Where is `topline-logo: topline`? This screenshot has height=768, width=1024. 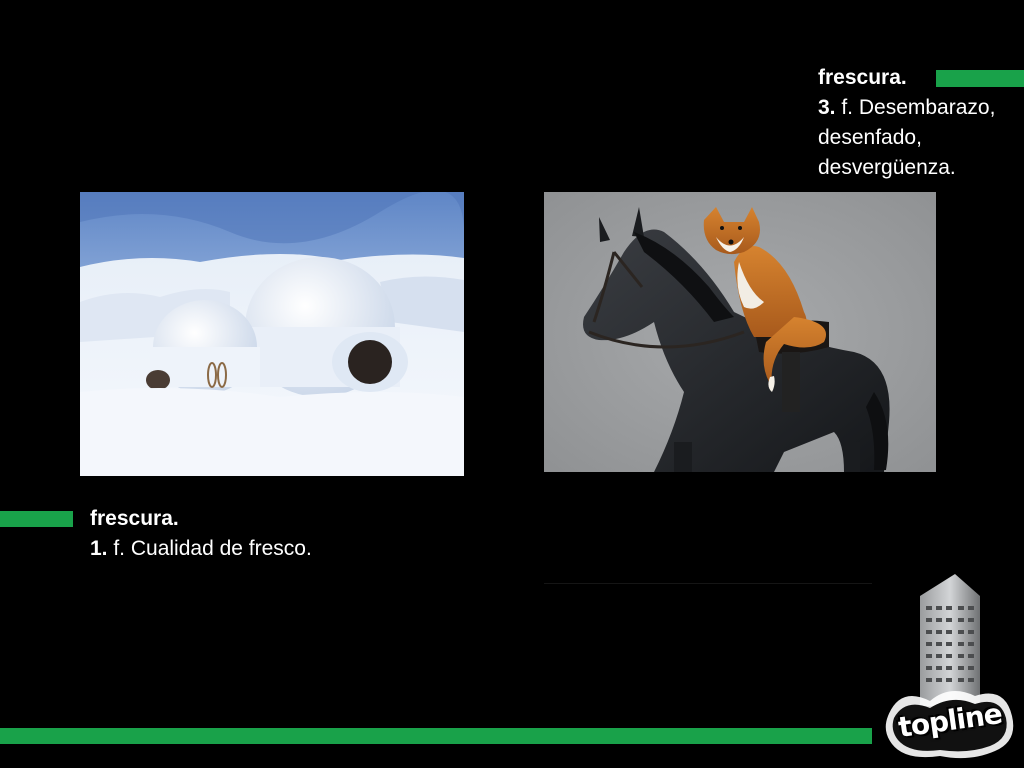 topline-logo: topline is located at coordinates (950, 666).